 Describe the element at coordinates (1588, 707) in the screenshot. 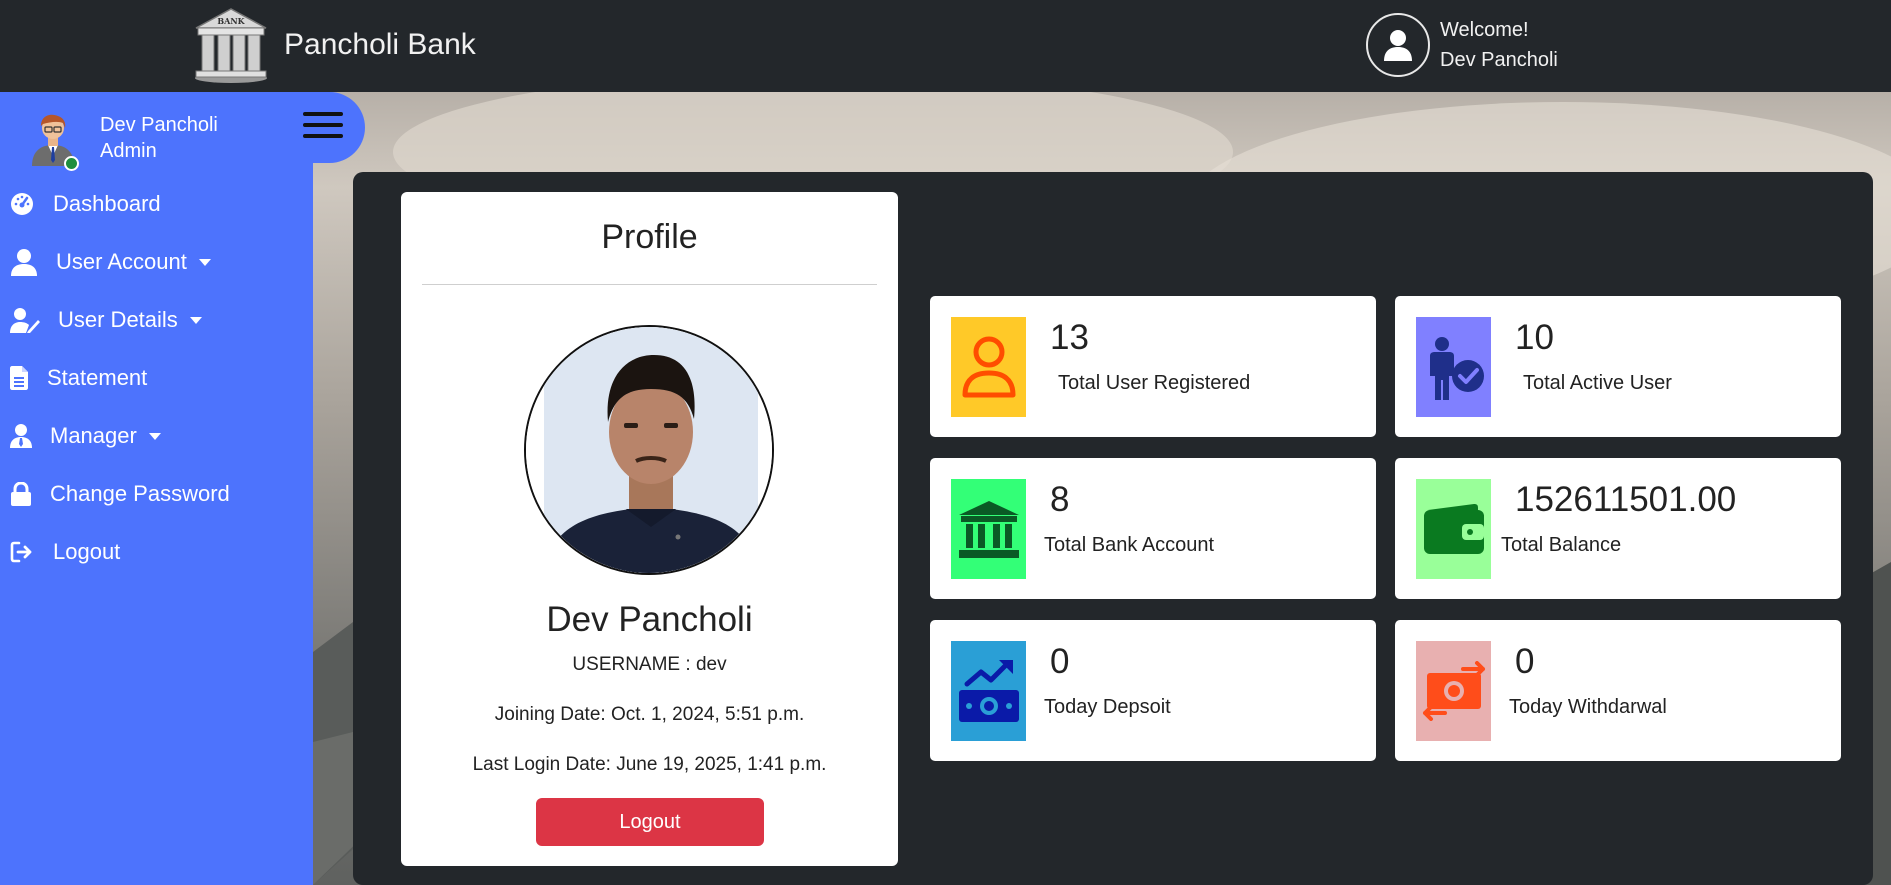

I see `stat-label: Today Withdarwal` at that location.